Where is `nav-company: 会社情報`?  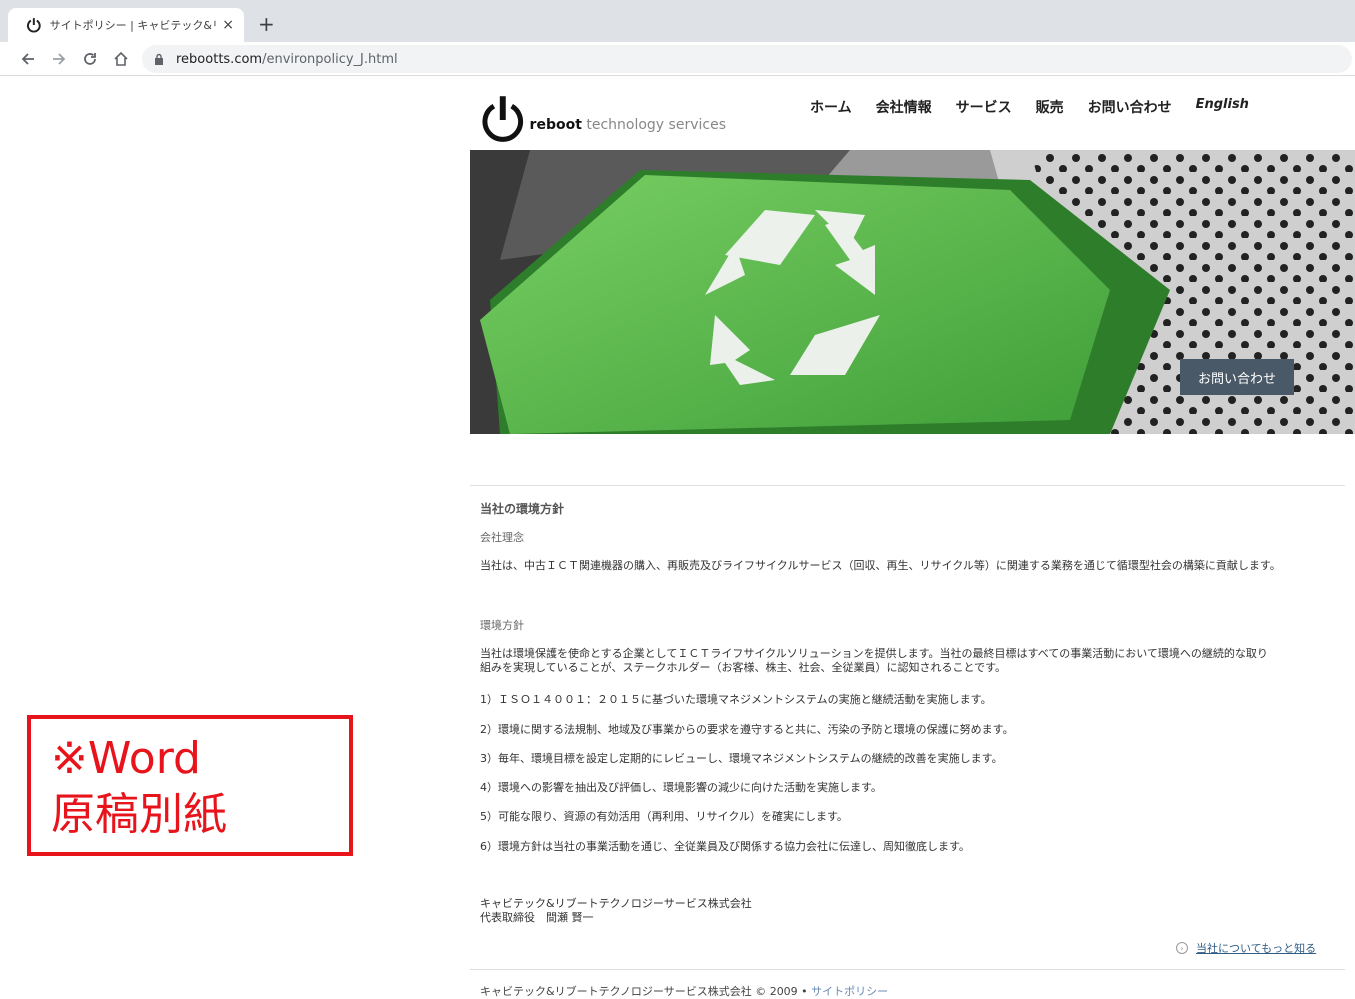
nav-company: 会社情報 is located at coordinates (904, 107).